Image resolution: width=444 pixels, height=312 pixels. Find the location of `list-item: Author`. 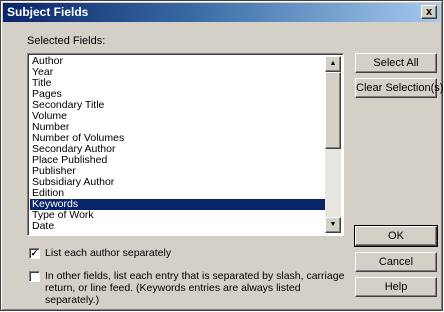

list-item: Author is located at coordinates (178, 61).